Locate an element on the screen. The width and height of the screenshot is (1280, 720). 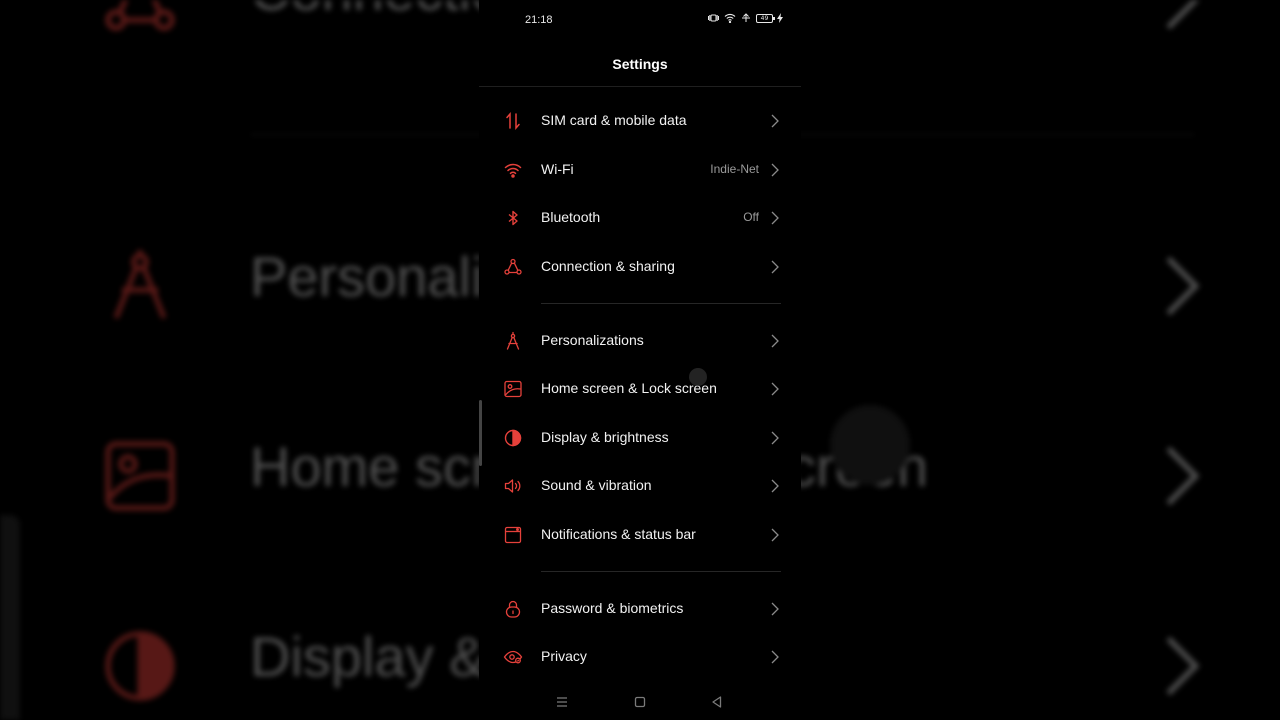
bg-touch-blob is located at coordinates (870, 445).